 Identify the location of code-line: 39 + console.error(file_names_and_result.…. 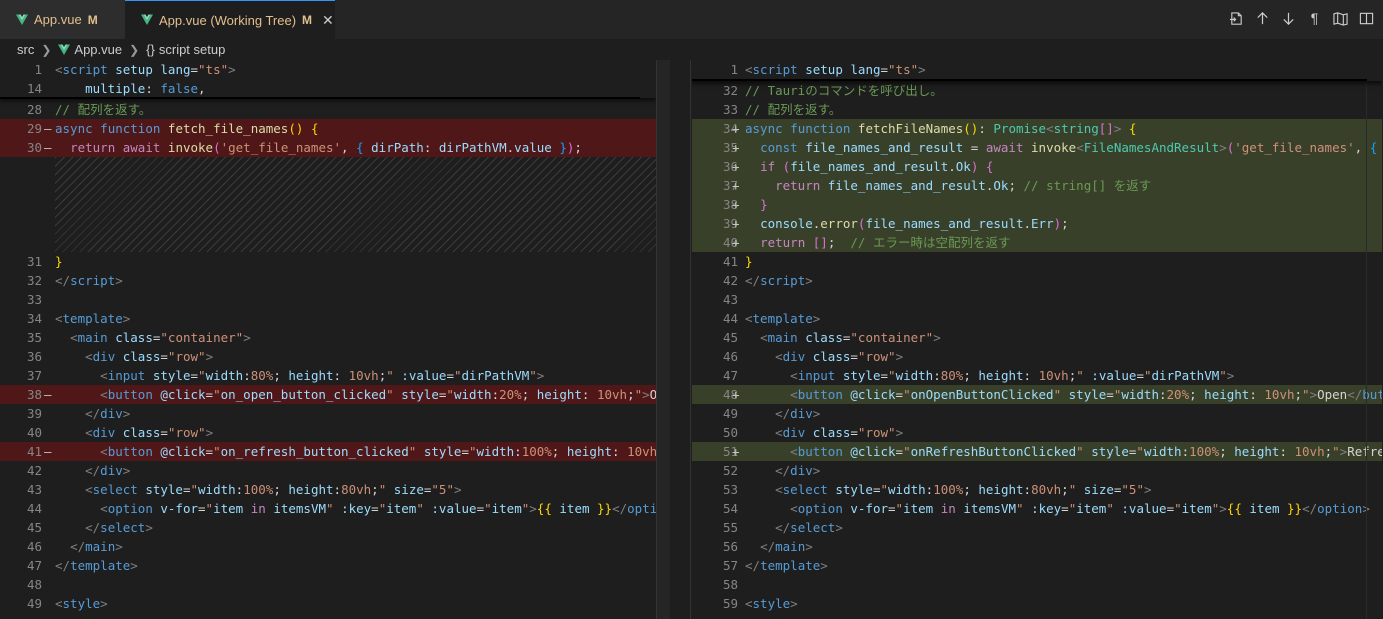
(1037, 223).